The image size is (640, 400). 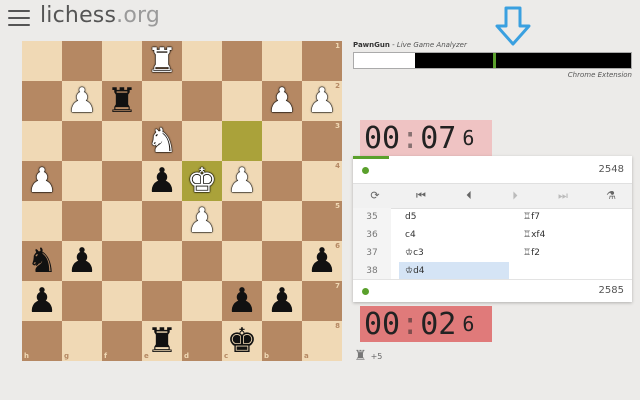 I want to click on black-move: ♖xf4, so click(x=572, y=235).